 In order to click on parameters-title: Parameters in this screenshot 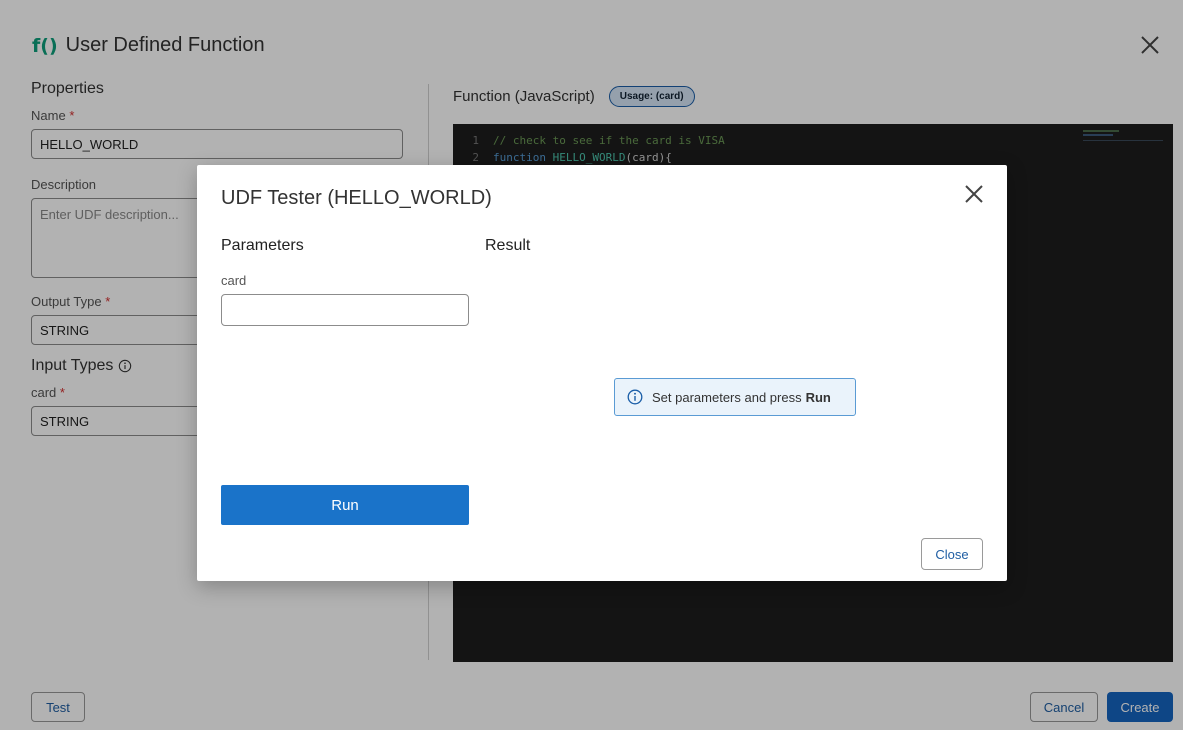, I will do `click(262, 245)`.